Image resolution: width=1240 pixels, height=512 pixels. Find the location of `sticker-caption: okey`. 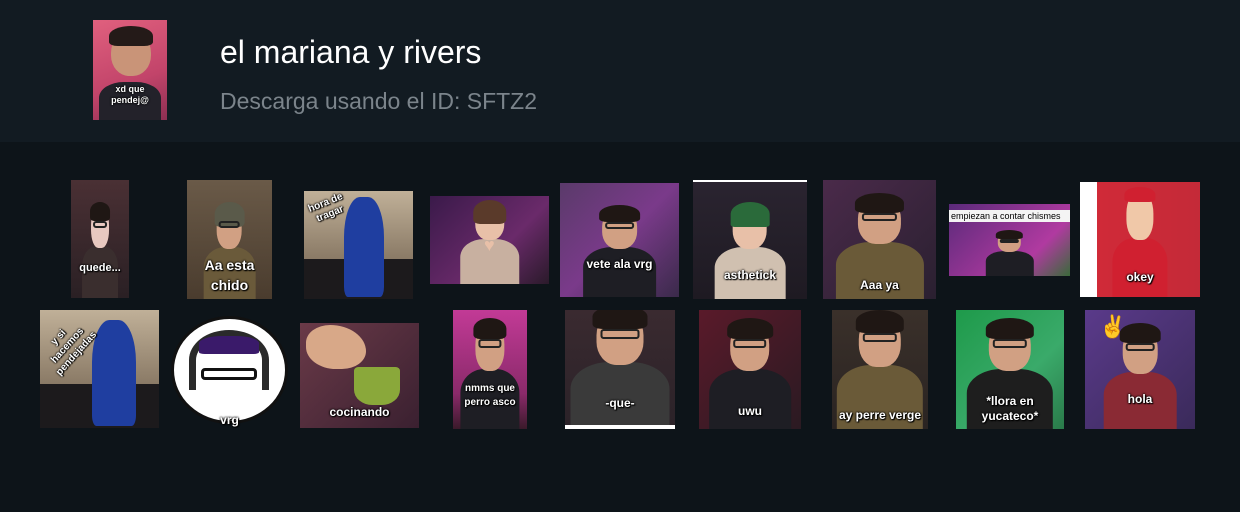

sticker-caption: okey is located at coordinates (1140, 277).